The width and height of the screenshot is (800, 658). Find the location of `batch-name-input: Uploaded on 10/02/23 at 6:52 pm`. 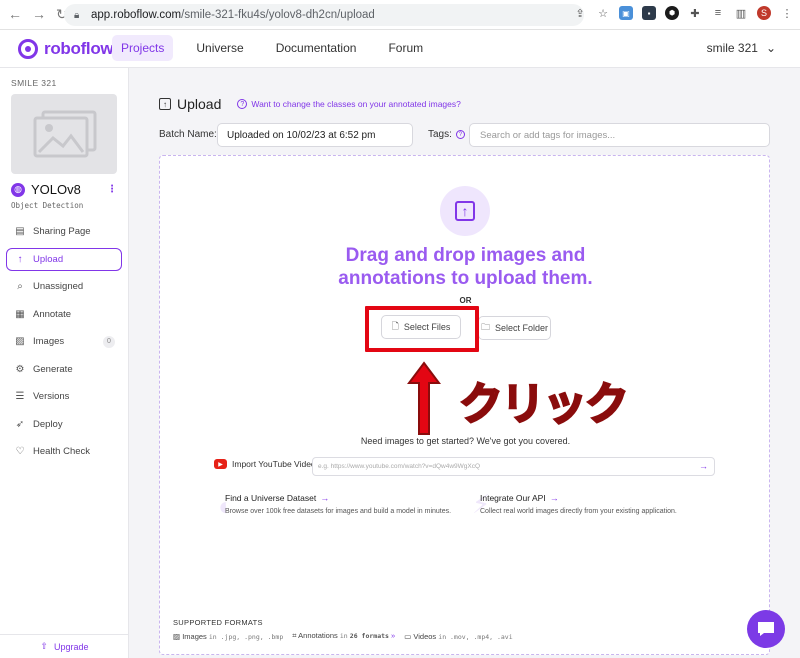

batch-name-input: Uploaded on 10/02/23 at 6:52 pm is located at coordinates (315, 135).